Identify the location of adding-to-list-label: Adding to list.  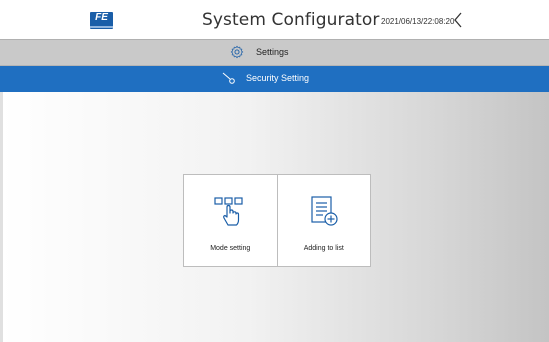
(323, 248).